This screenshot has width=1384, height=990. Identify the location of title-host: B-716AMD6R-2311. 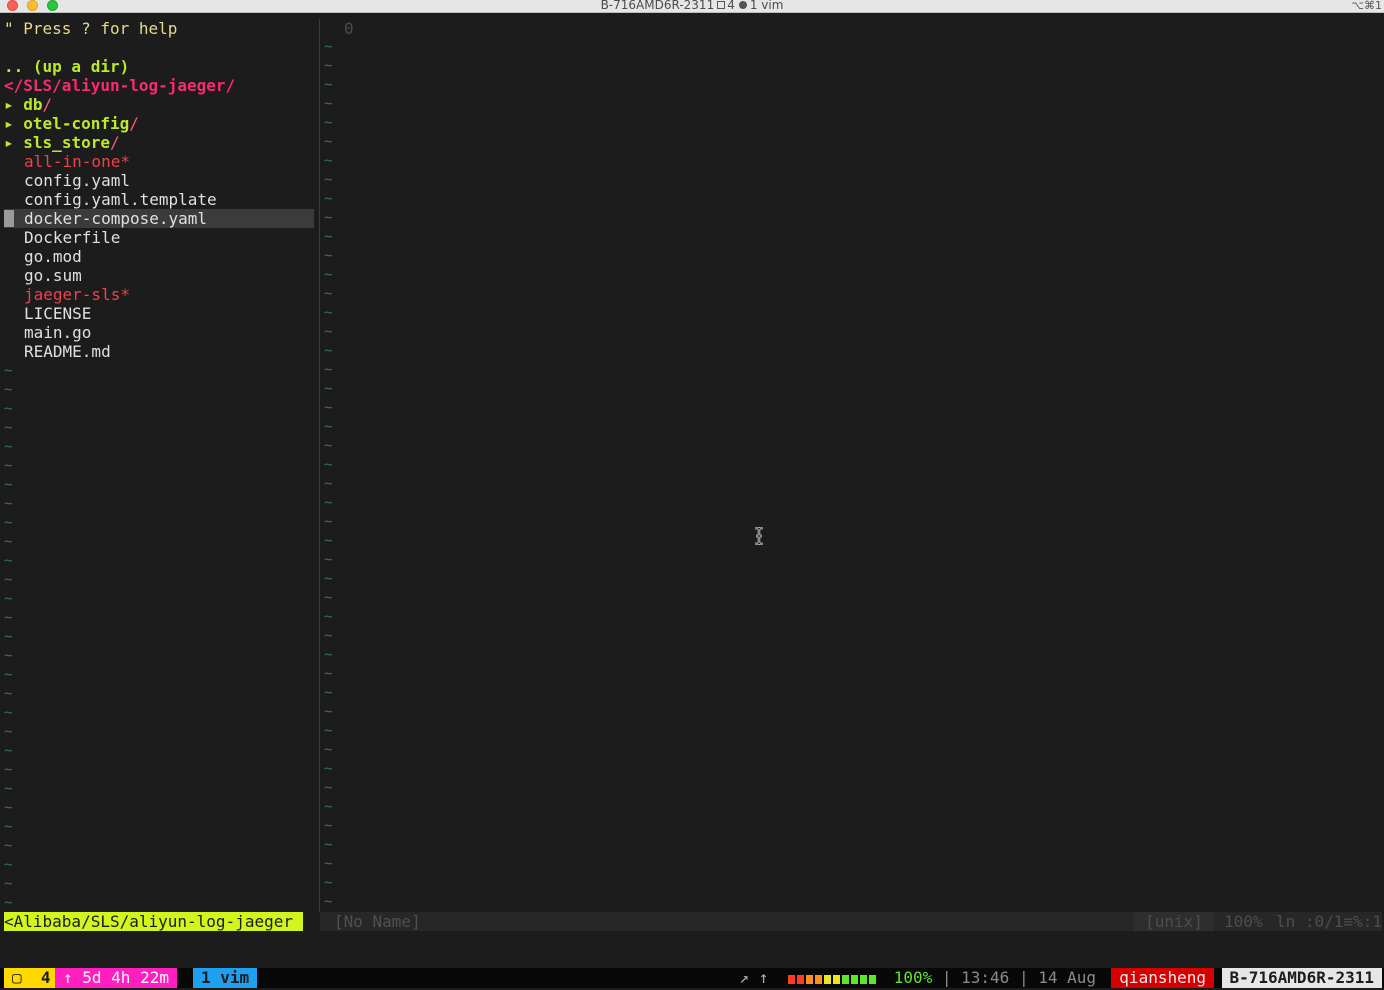
(657, 6).